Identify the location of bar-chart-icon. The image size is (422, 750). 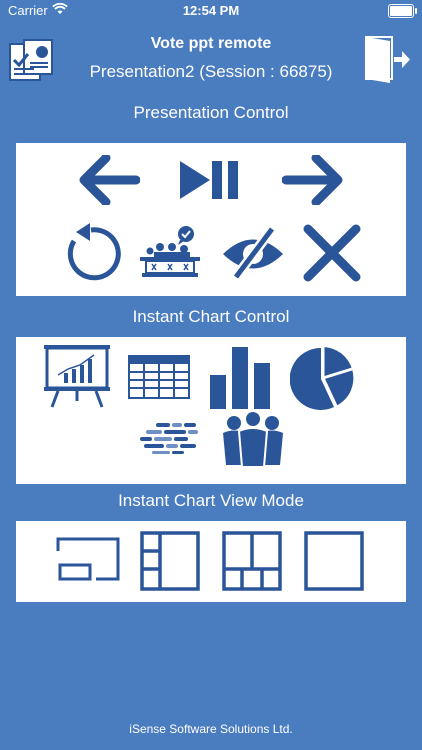
(241, 378).